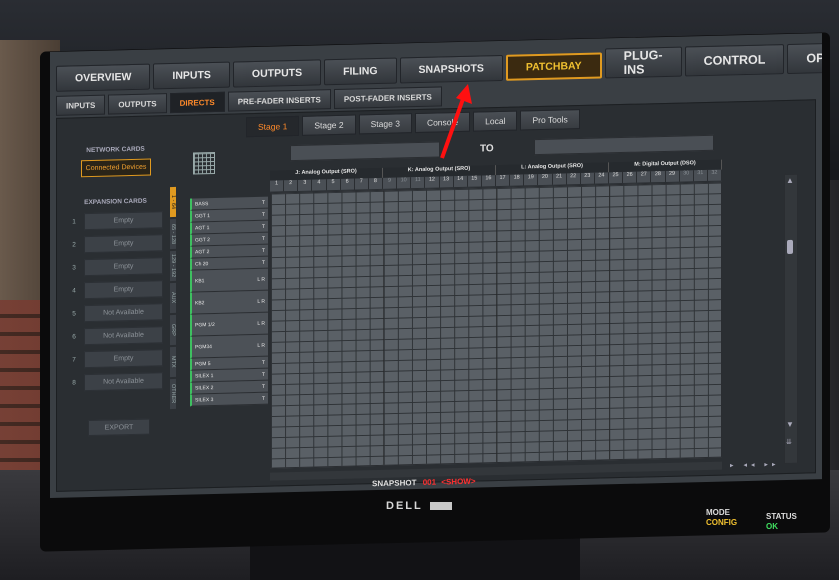  I want to click on red-arrow-annotation, so click(456, 121).